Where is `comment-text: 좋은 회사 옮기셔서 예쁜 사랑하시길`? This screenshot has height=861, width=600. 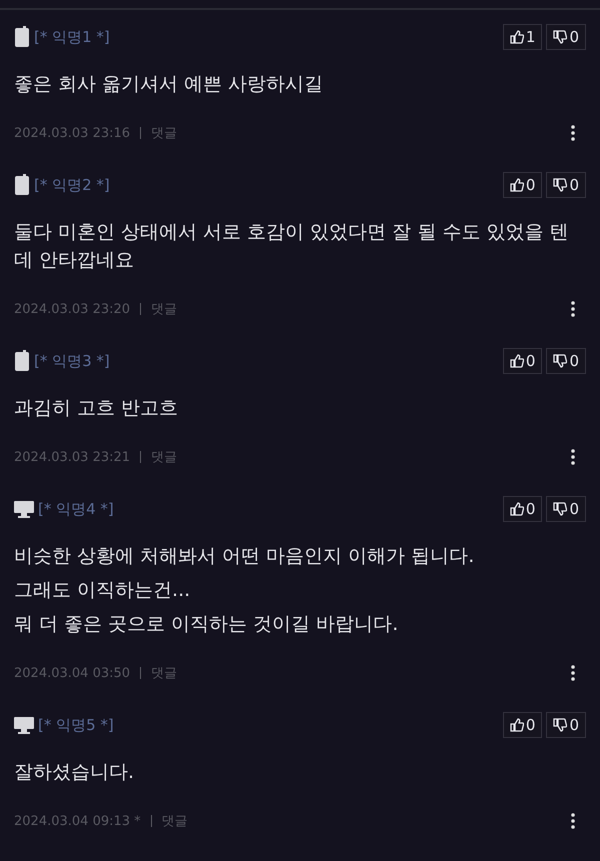
comment-text: 좋은 회사 옮기셔서 예쁜 사랑하시길 is located at coordinates (169, 84).